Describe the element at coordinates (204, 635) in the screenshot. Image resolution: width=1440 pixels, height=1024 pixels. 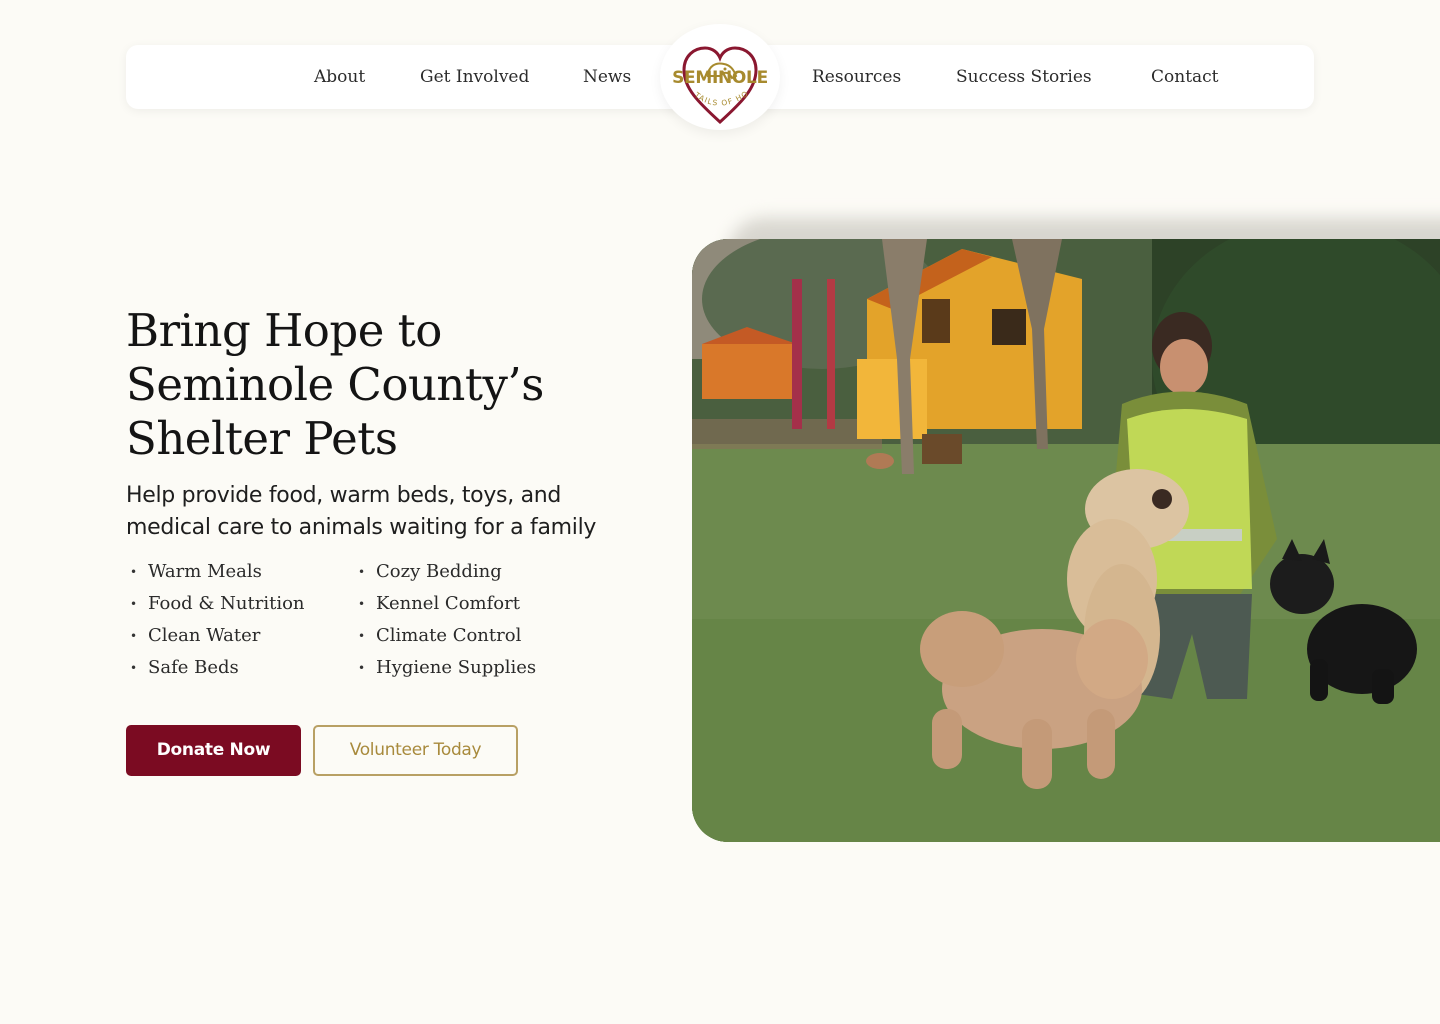
I see `feature-label: Clean Water` at that location.